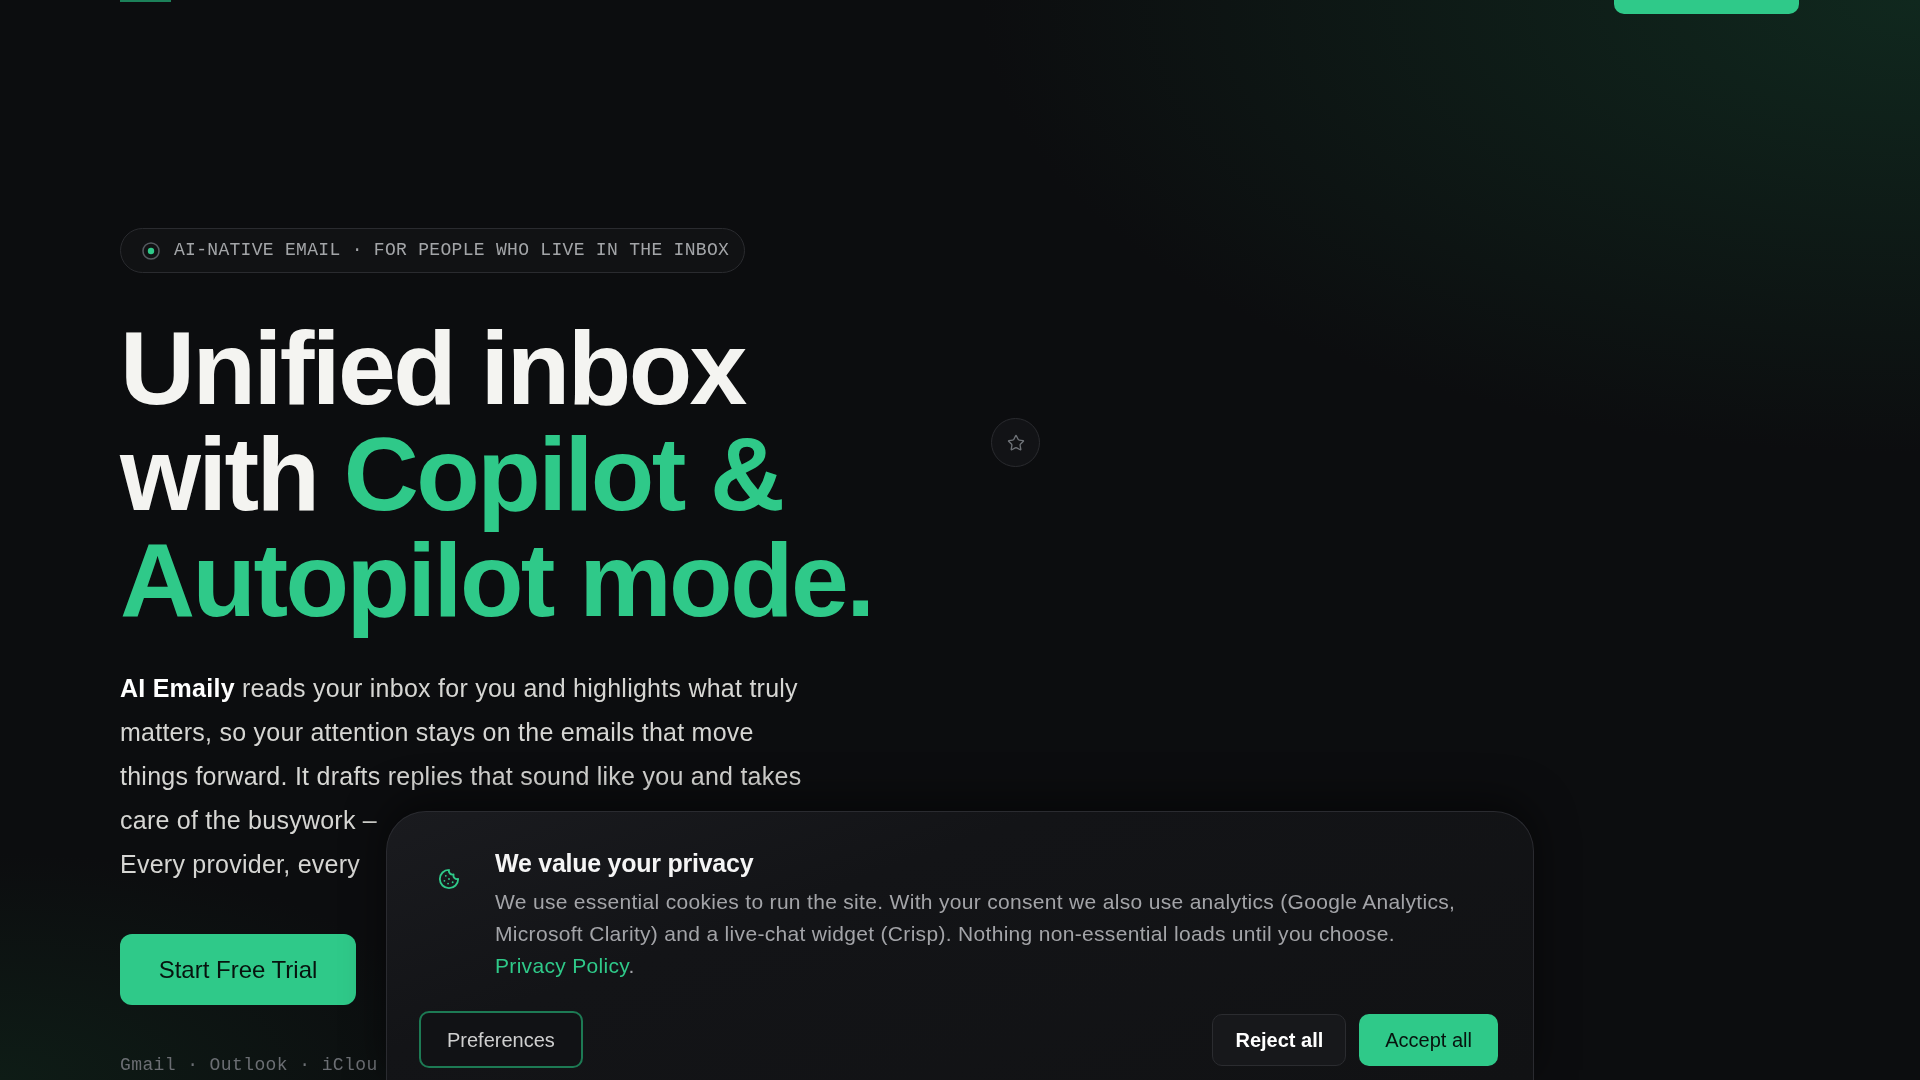 The height and width of the screenshot is (1080, 1920). I want to click on preferences-button: Preferences, so click(501, 1039).